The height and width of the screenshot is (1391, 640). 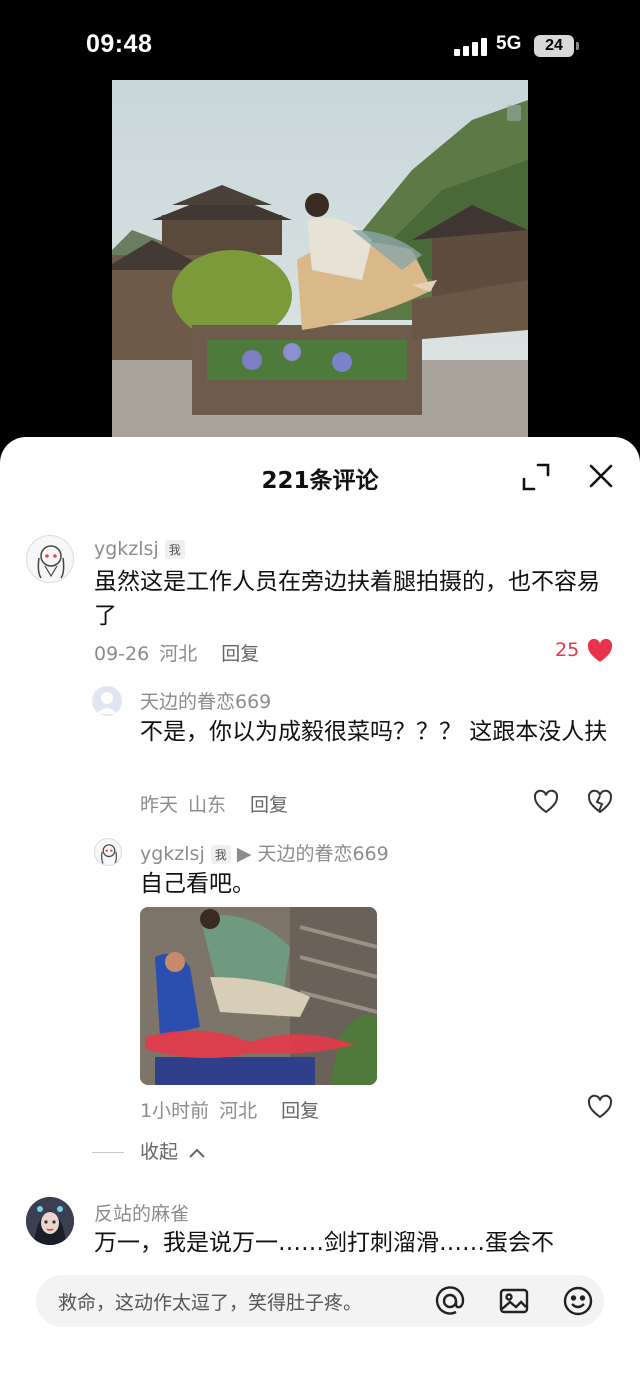 I want to click on battery-tip, so click(x=577, y=46).